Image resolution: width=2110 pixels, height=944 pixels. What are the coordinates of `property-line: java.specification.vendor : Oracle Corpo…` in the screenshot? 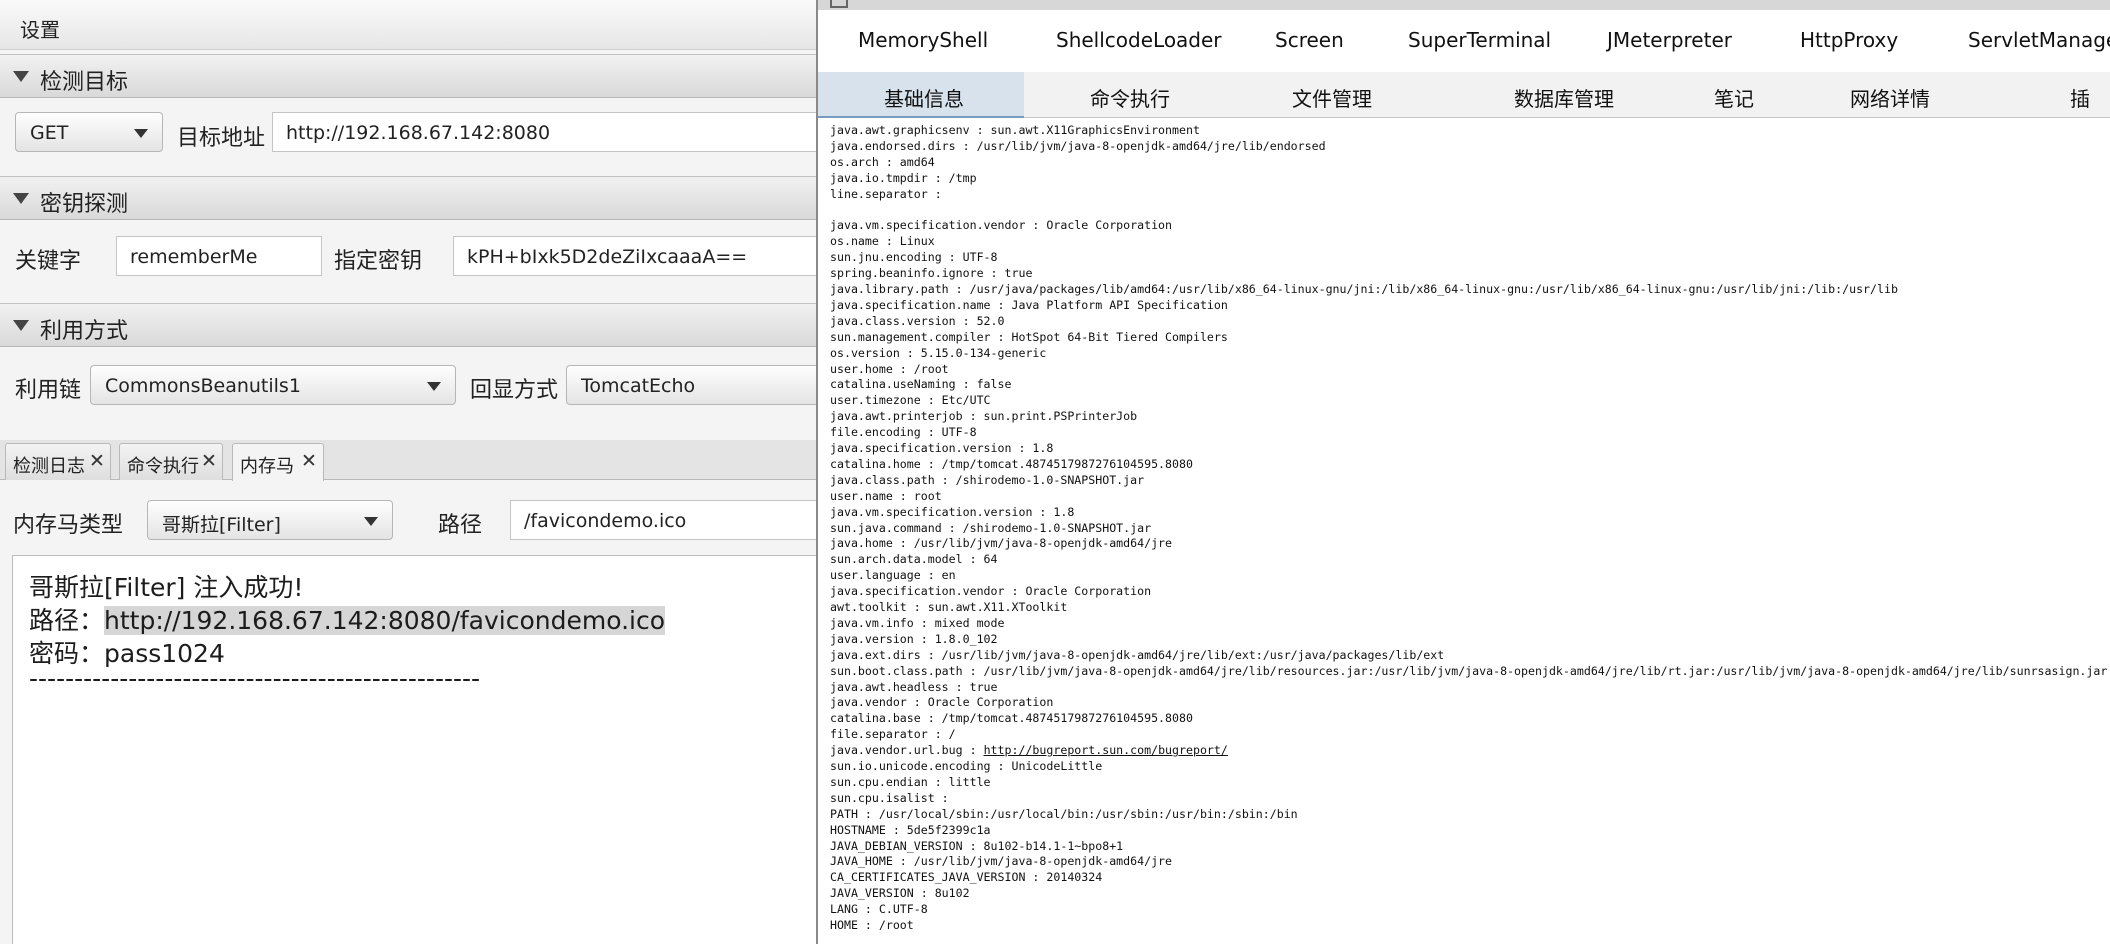 It's located at (991, 591).